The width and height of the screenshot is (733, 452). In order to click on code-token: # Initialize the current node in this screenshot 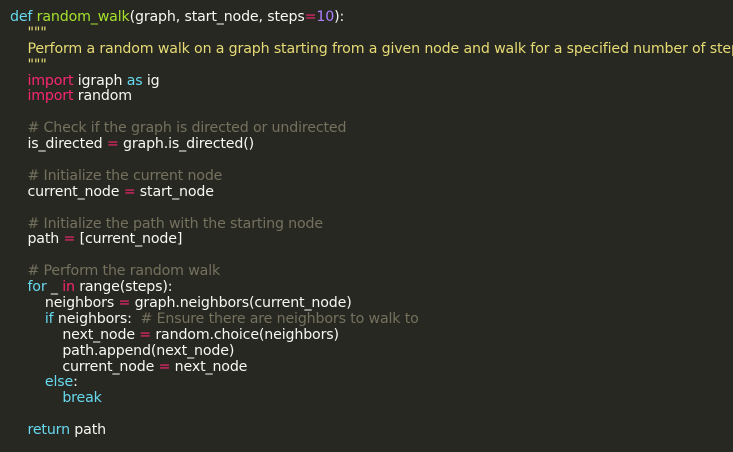, I will do `click(116, 175)`.